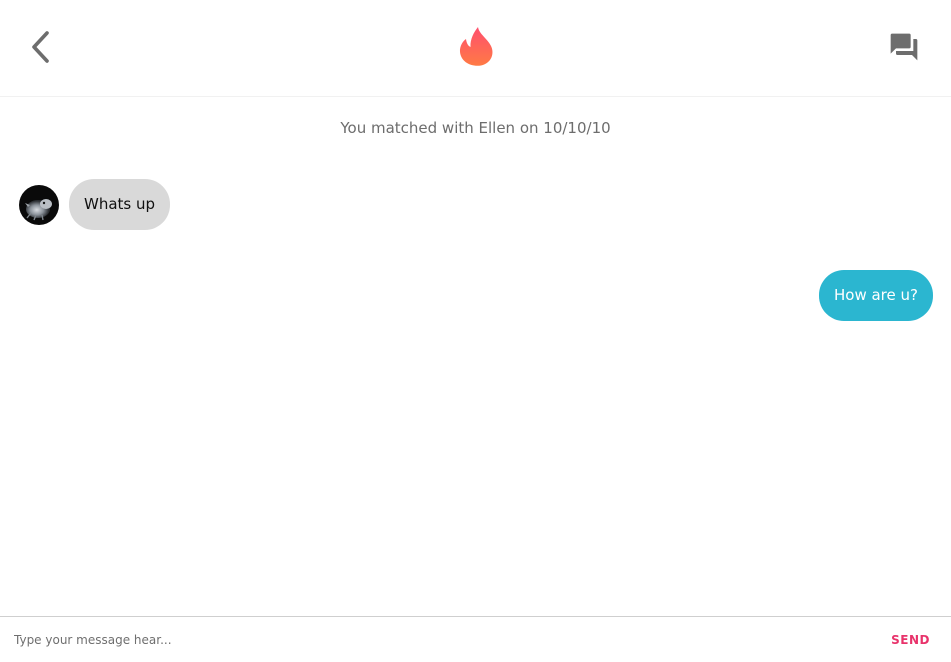 This screenshot has height=662, width=951. I want to click on avatar, so click(39, 204).